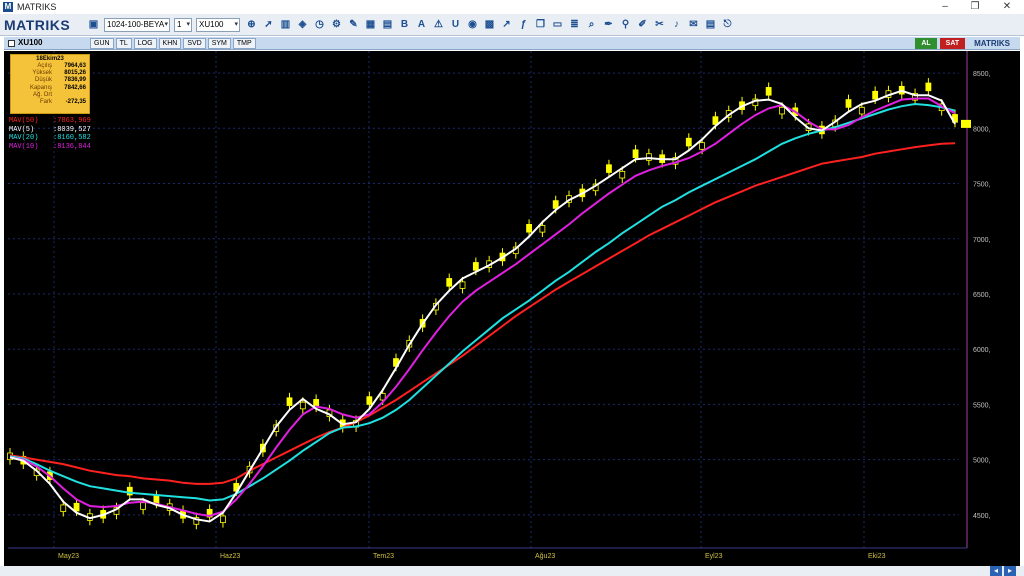 The image size is (1024, 576). What do you see at coordinates (75, 80) in the screenshot?
I see `infobox-value: 7836,99` at bounding box center [75, 80].